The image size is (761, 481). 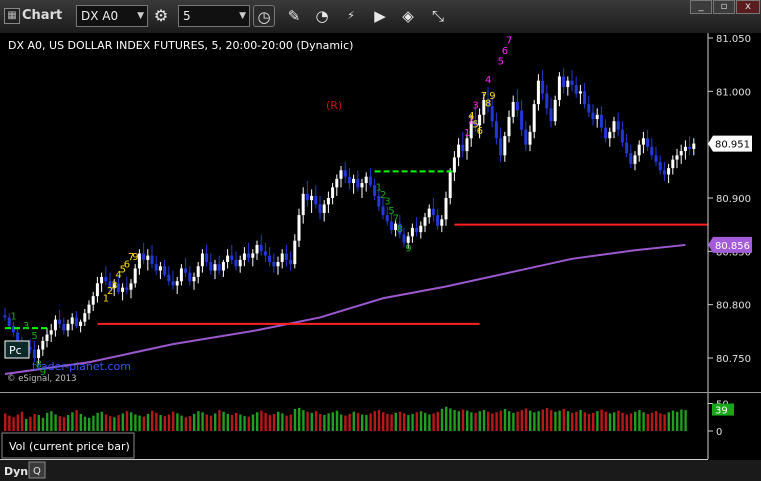 I want to click on symbol-dropdown-icon: ▼, so click(x=140, y=16).